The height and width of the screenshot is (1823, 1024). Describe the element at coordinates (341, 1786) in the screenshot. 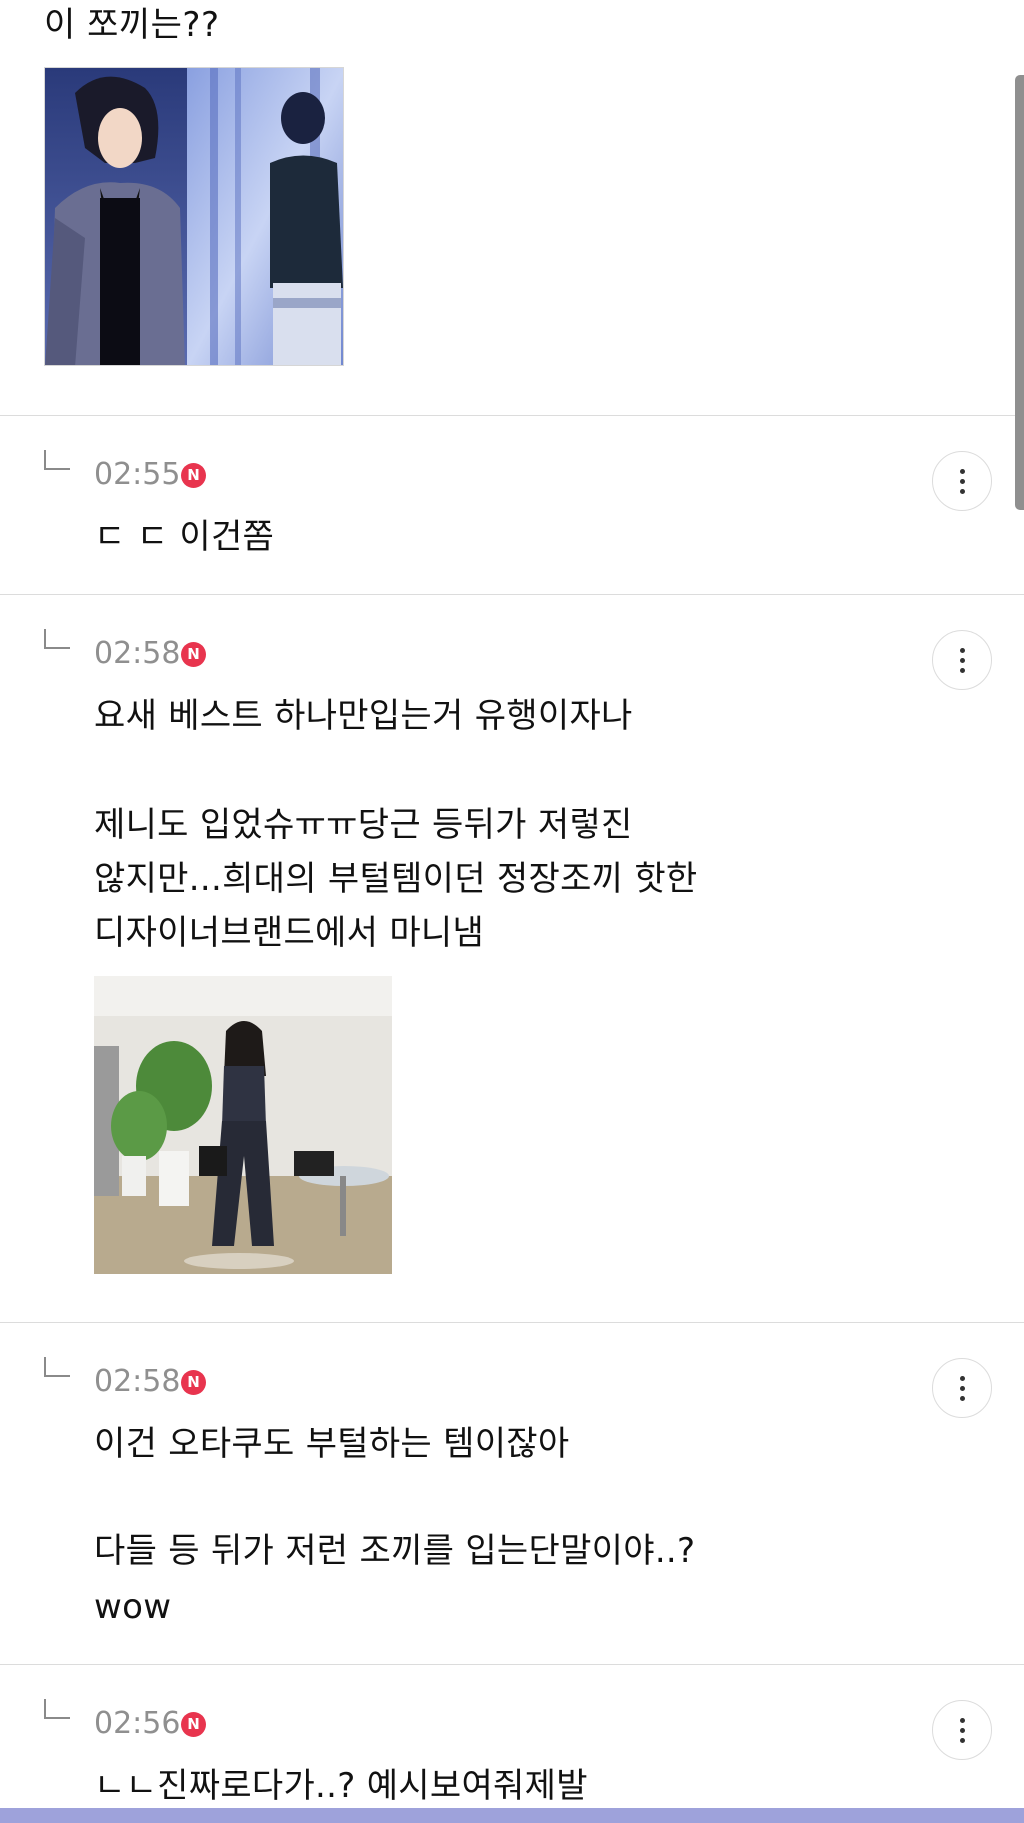

I see `reply-text: ㄴㄴ진짜로다가..? 예시보여줘제발` at that location.